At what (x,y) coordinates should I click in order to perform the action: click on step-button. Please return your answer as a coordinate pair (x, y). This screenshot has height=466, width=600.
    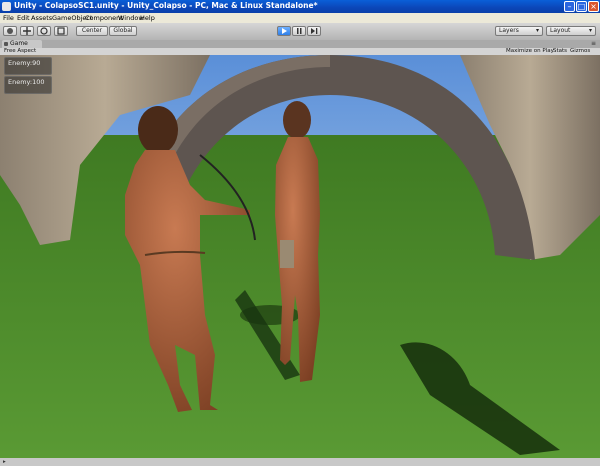
    Looking at the image, I should click on (314, 31).